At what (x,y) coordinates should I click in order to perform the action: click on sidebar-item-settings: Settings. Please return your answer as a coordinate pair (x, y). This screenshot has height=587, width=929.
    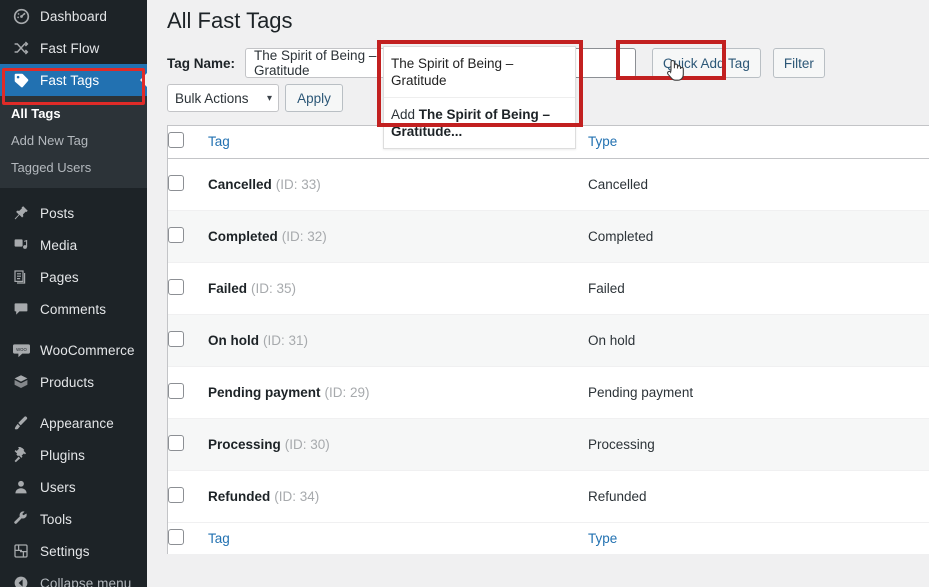
    Looking at the image, I should click on (73, 551).